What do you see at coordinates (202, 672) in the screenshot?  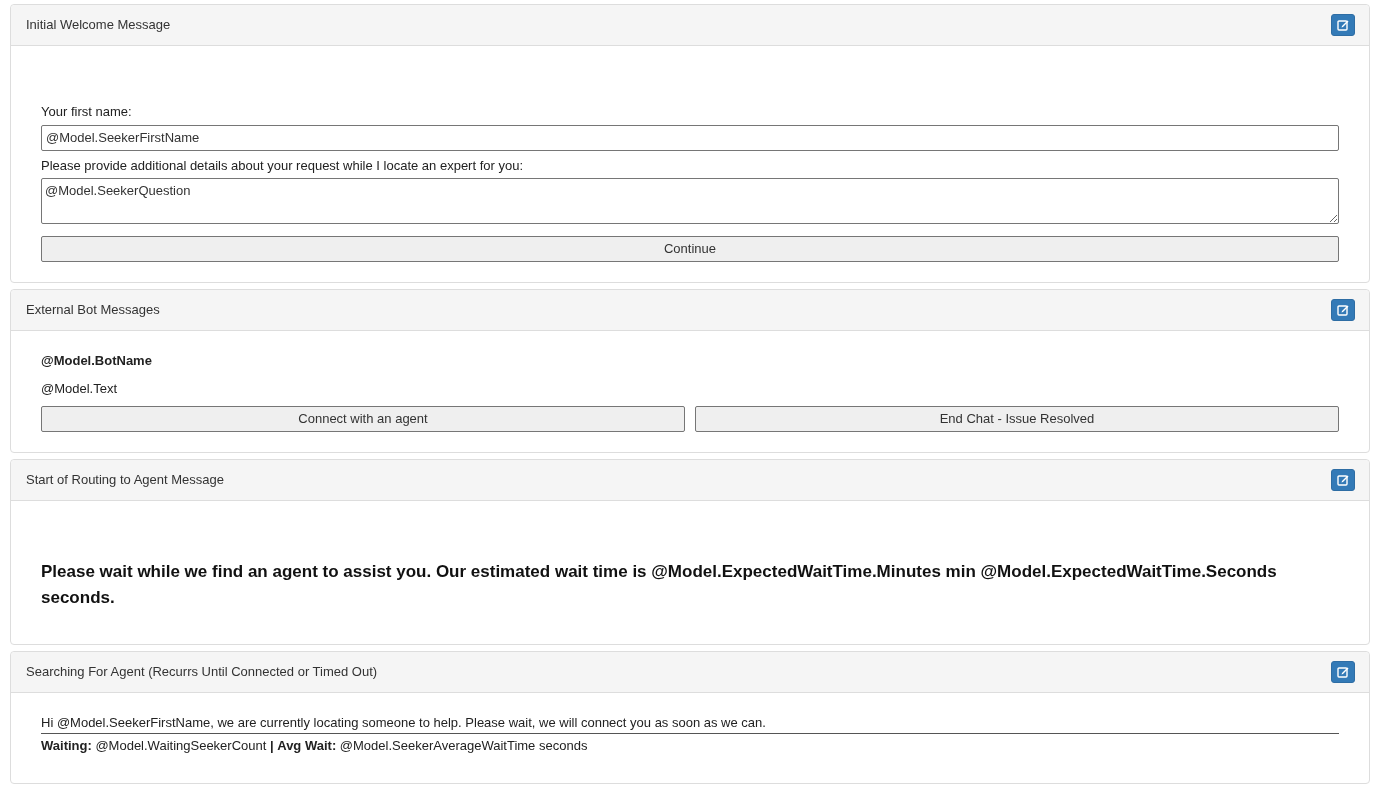 I see `panel-title: Searching For Agent (Recurrs Until Connected or Timed Out)` at bounding box center [202, 672].